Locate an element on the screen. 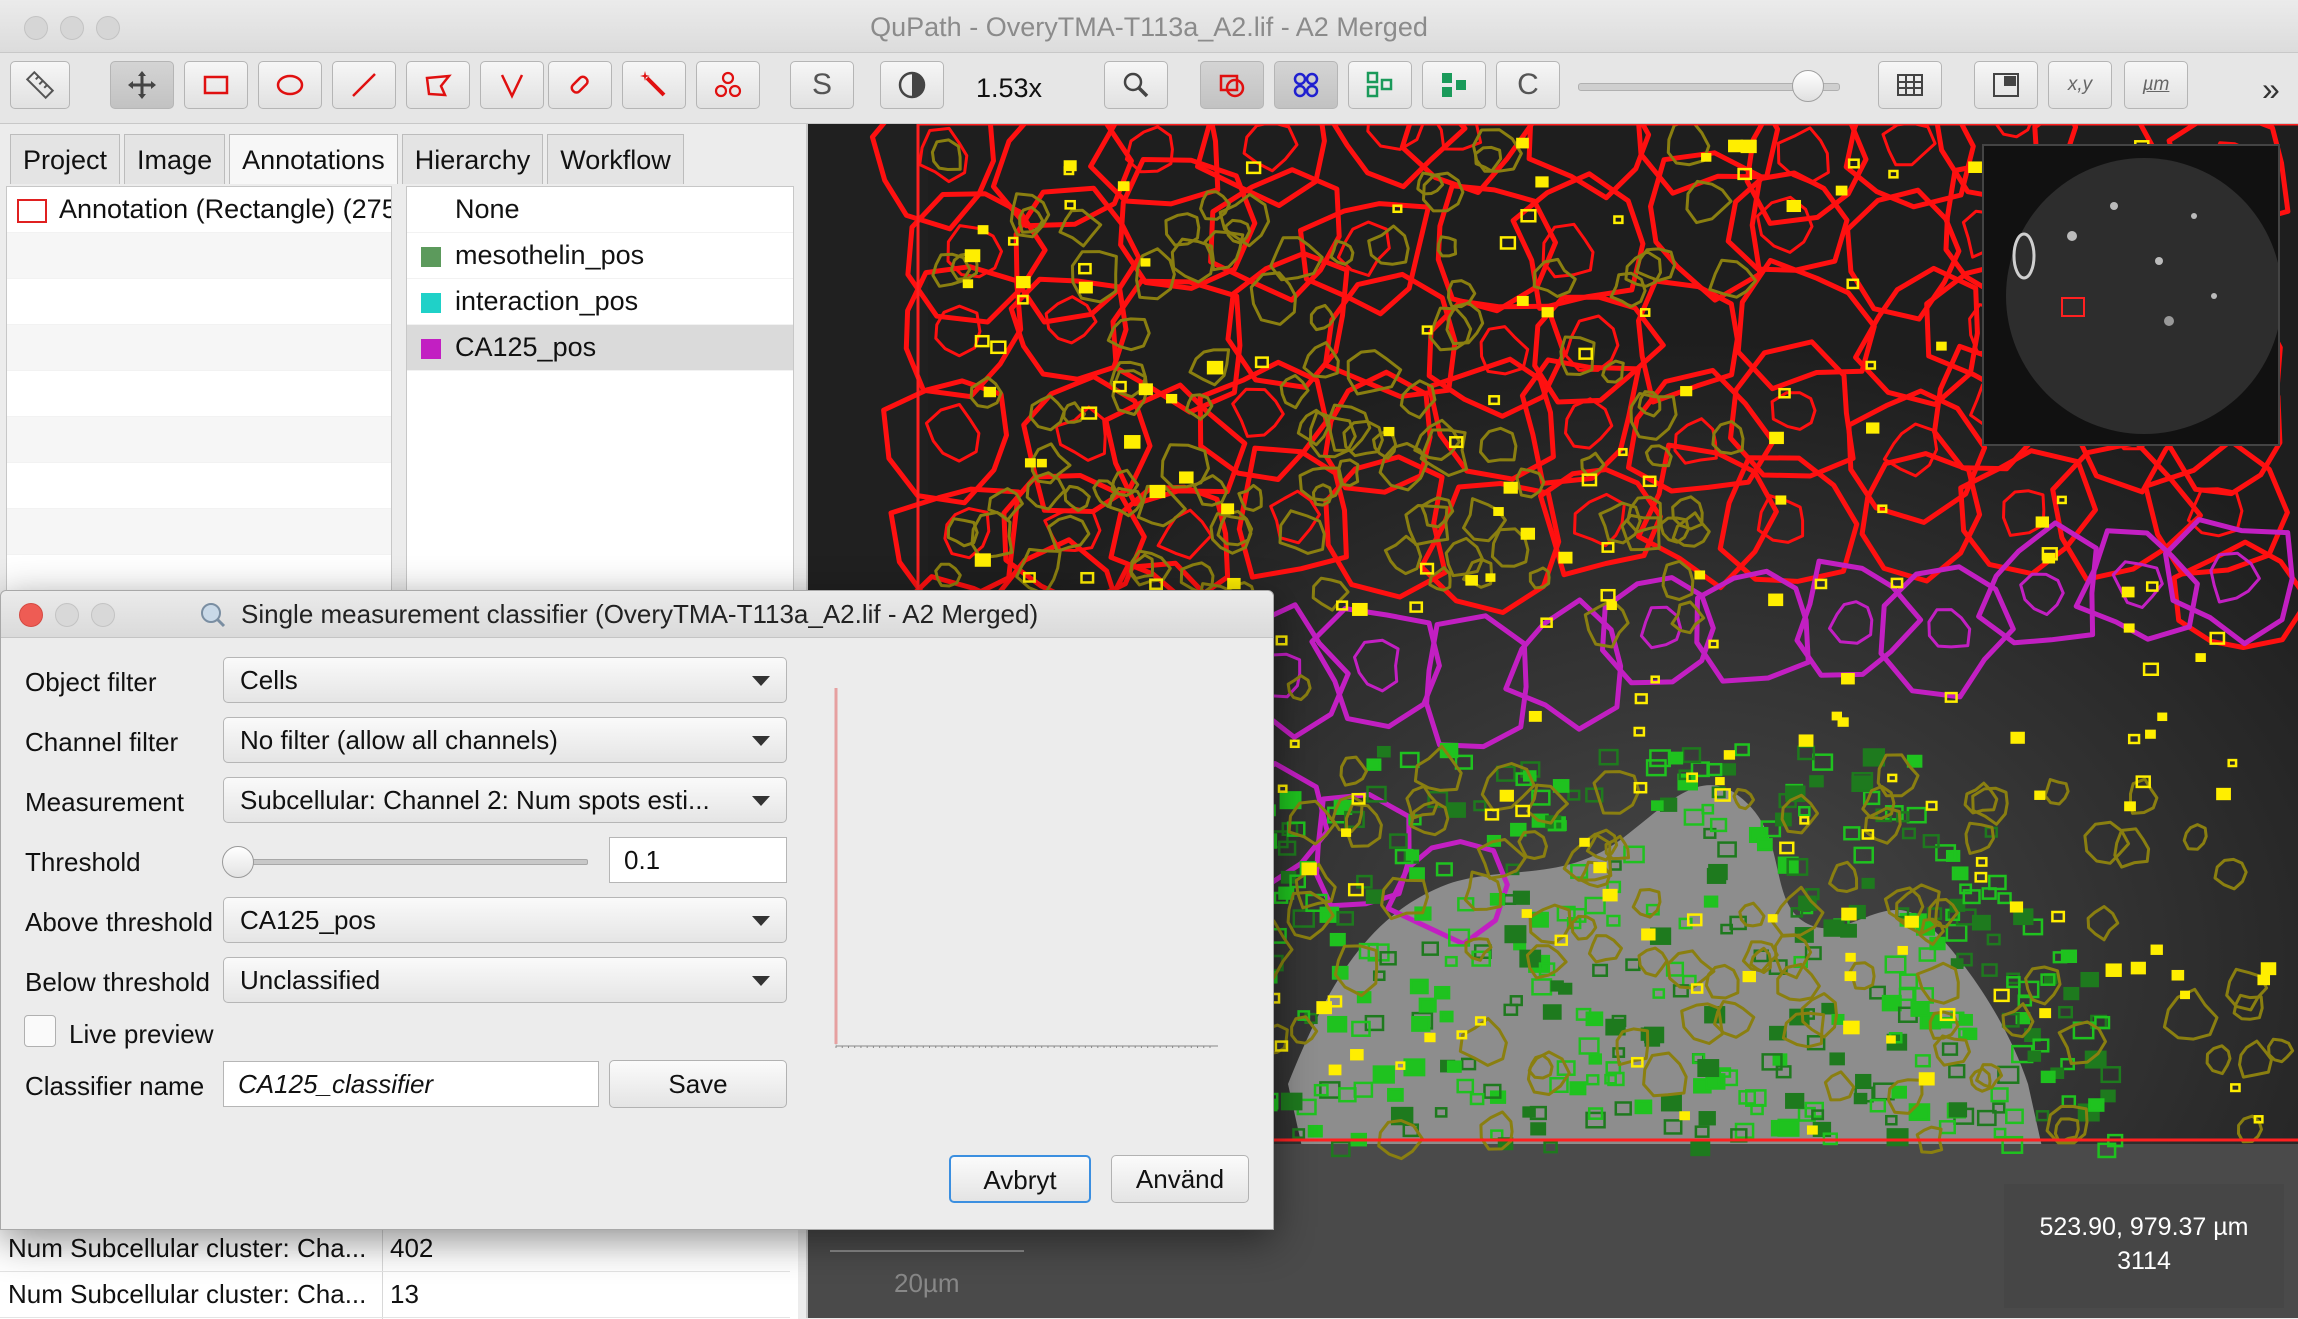  line-tool-button is located at coordinates (364, 85).